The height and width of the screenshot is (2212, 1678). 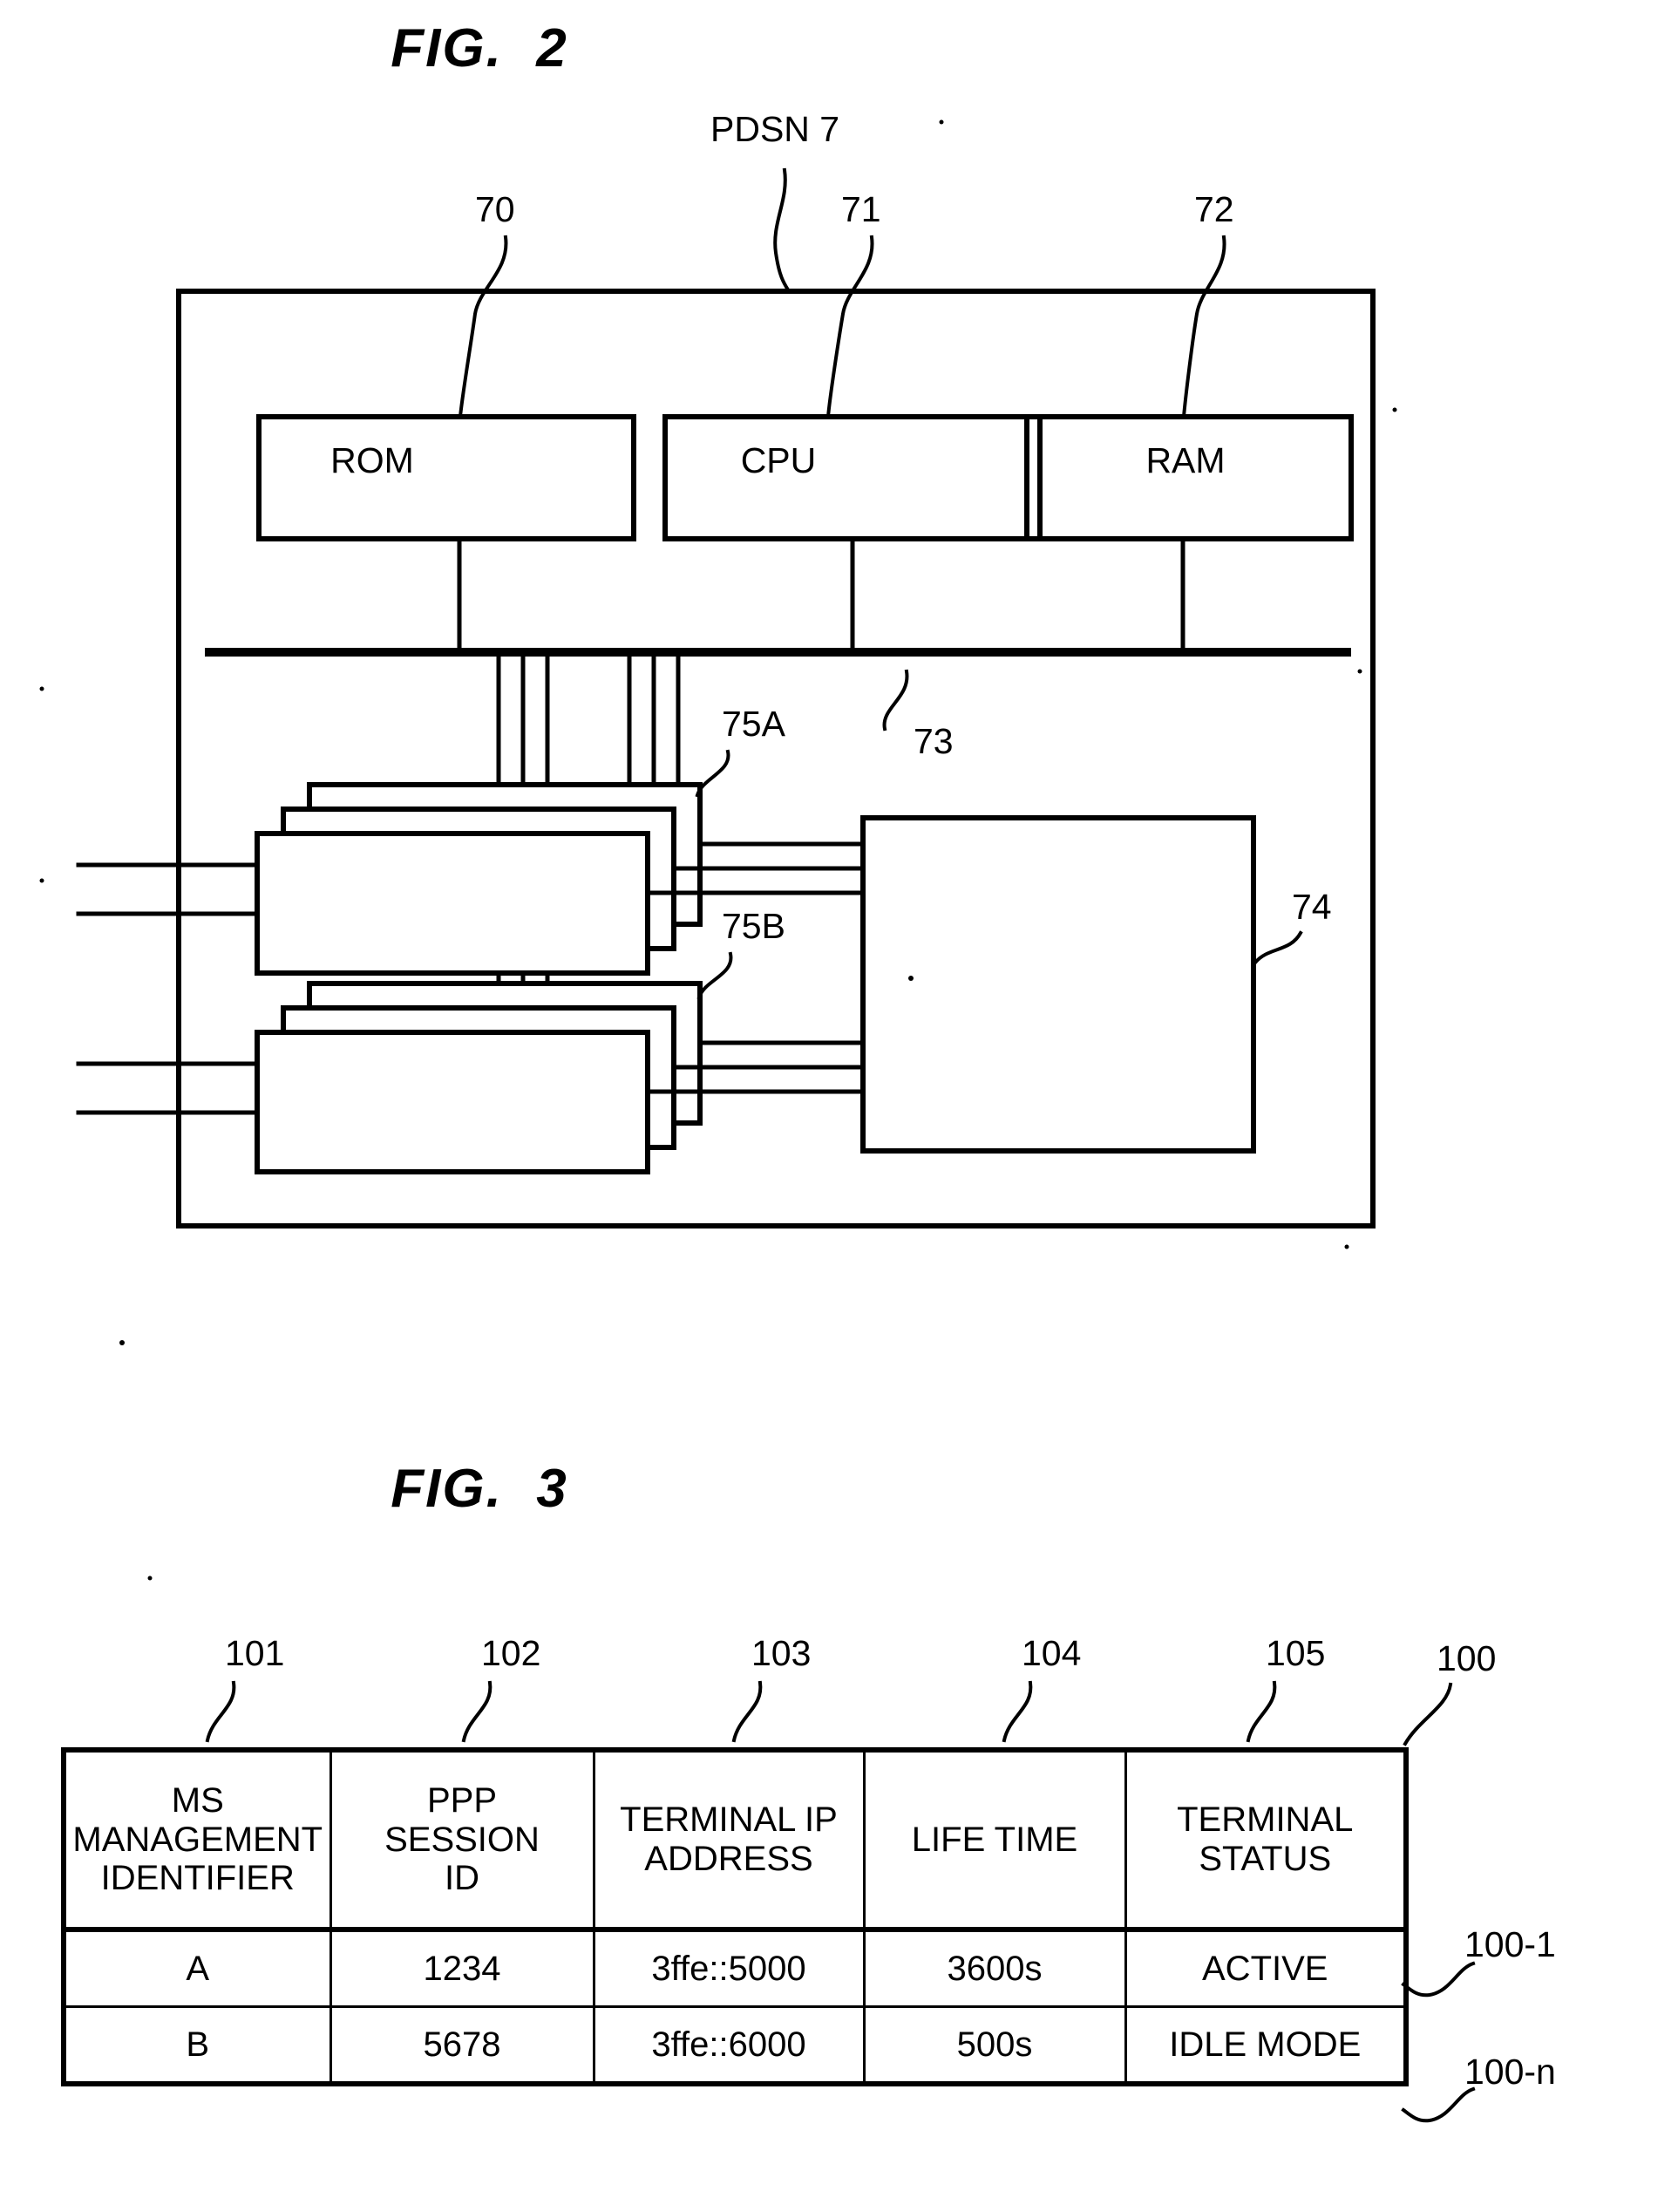 I want to click on cell-value: 5678, so click(x=462, y=2044).